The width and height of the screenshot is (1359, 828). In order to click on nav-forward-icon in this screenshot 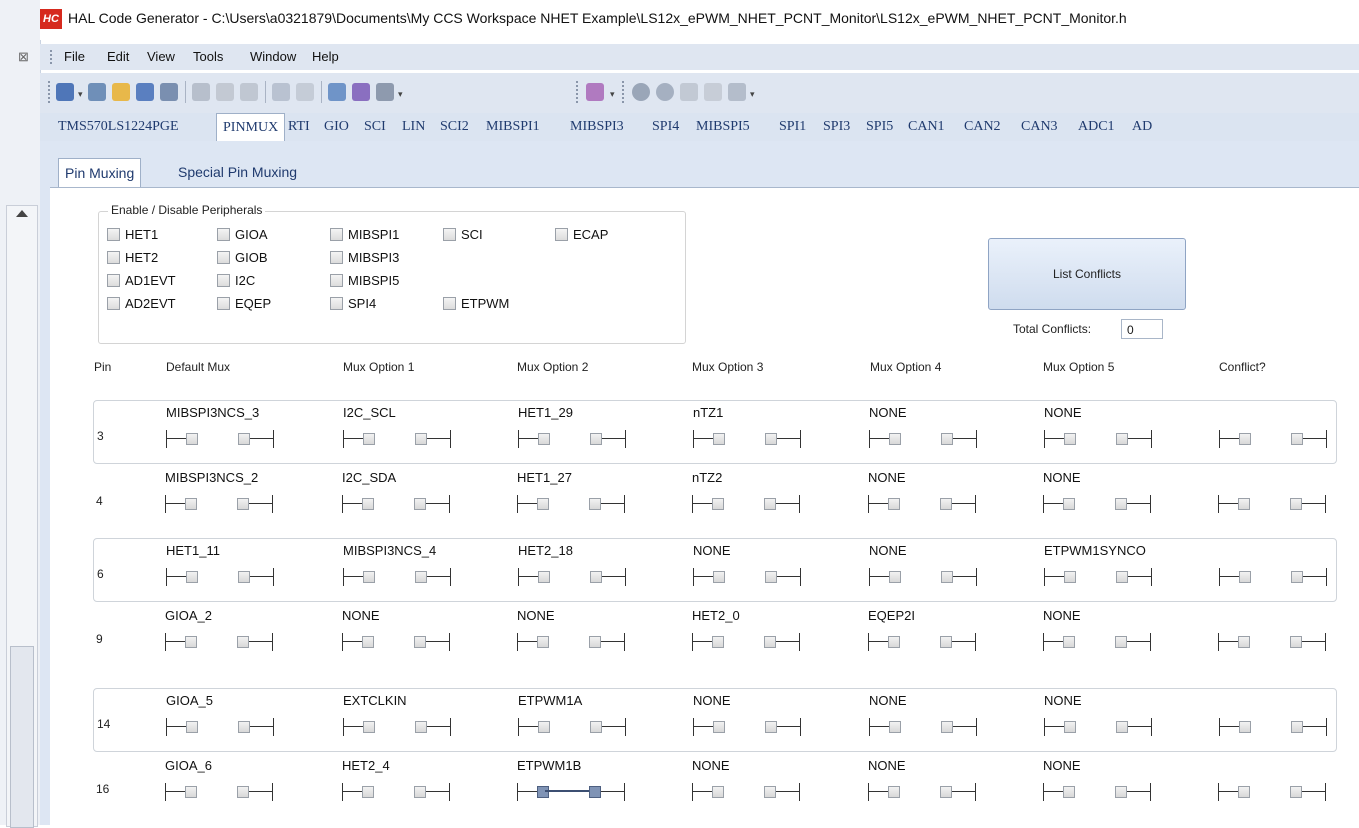, I will do `click(665, 92)`.